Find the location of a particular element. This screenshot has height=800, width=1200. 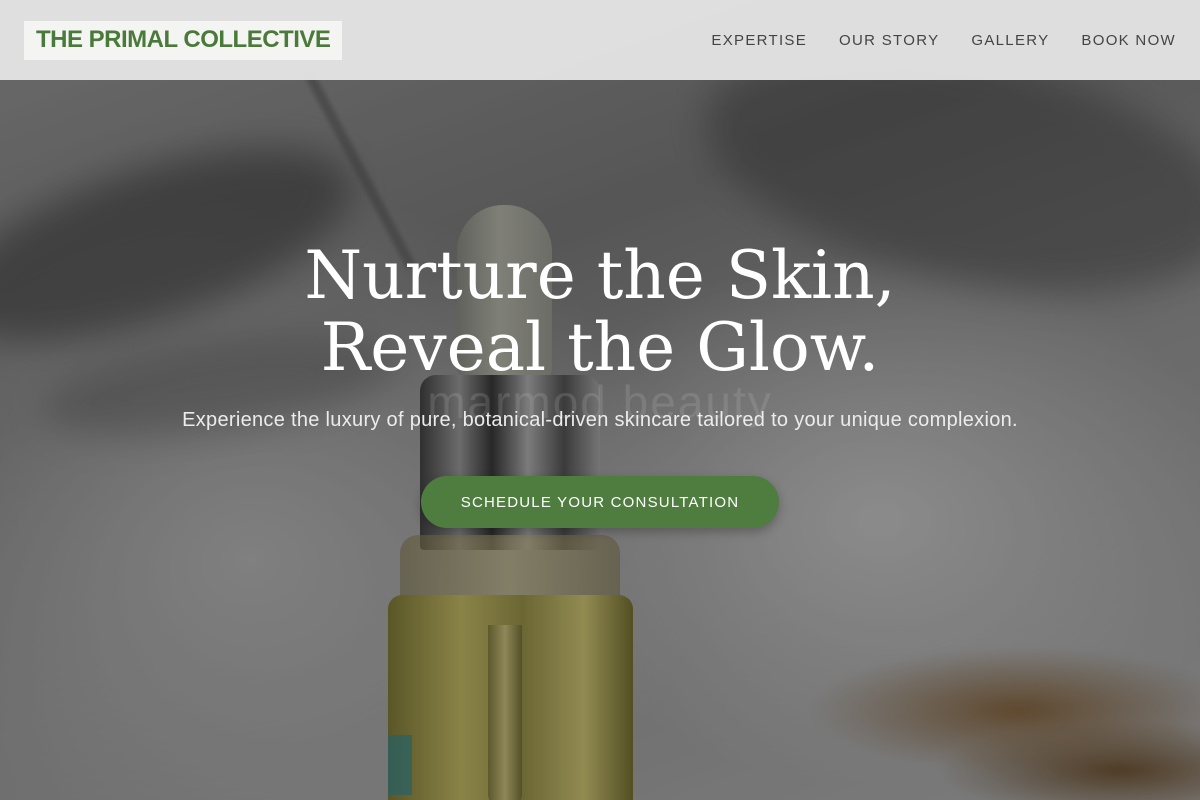

hero-headline-line-1: Nurture the Skin, is located at coordinates (600, 275).